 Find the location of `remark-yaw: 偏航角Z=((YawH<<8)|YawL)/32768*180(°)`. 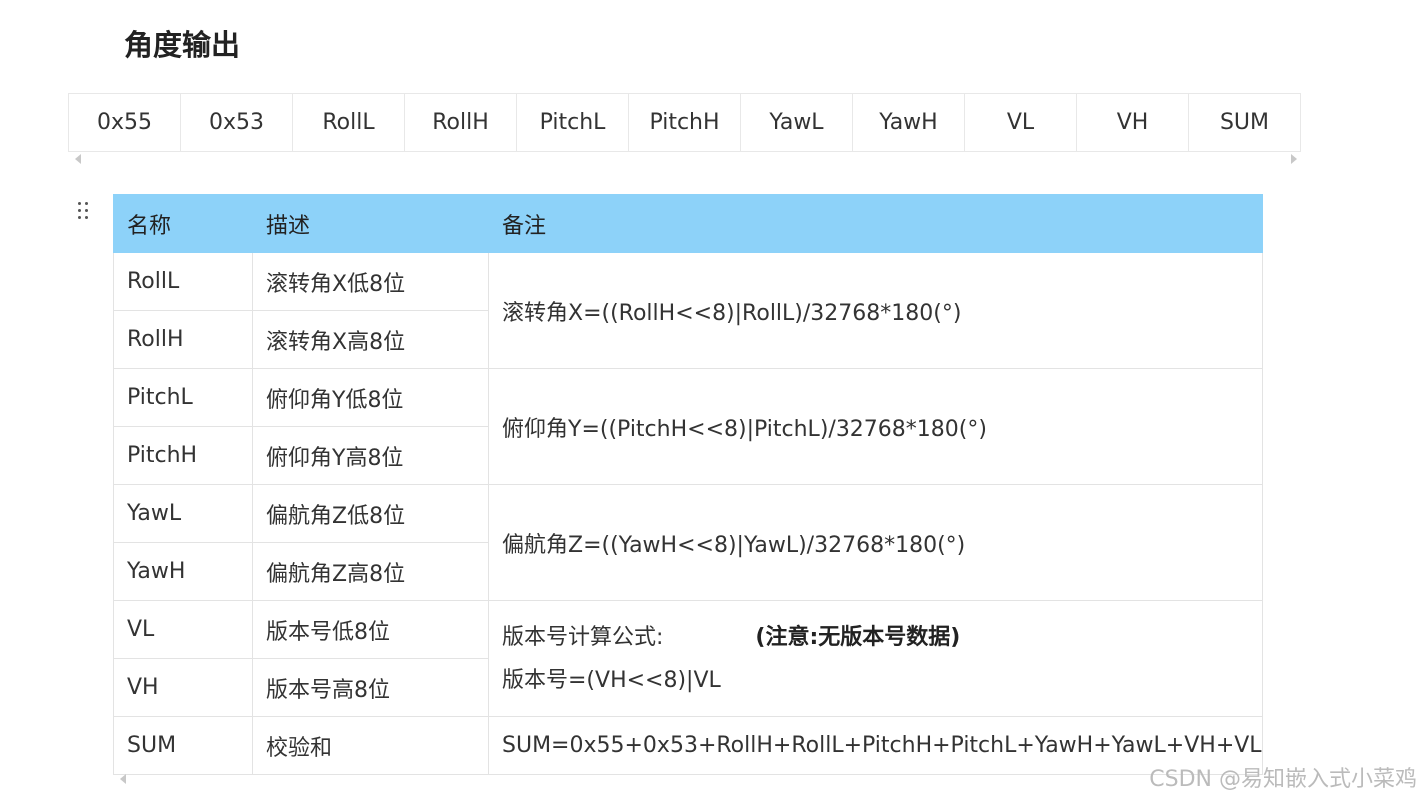

remark-yaw: 偏航角Z=((YawH<<8)|YawL)/32768*180(°) is located at coordinates (875, 542).